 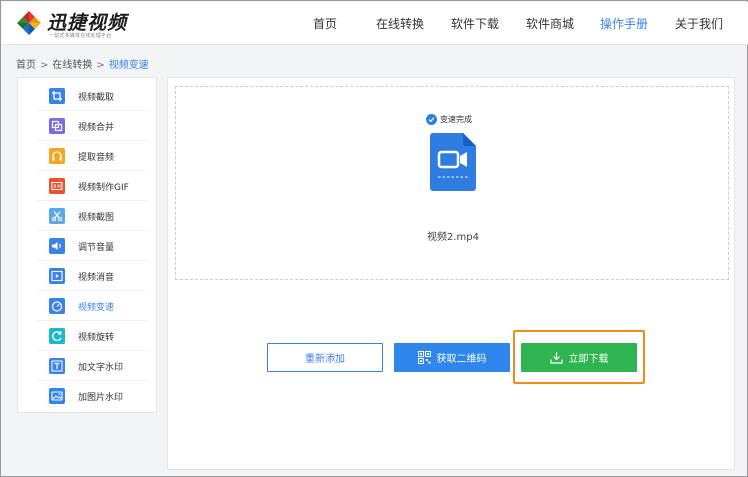 I want to click on sidebar-item-video-speed: 视频变速, so click(x=93, y=306).